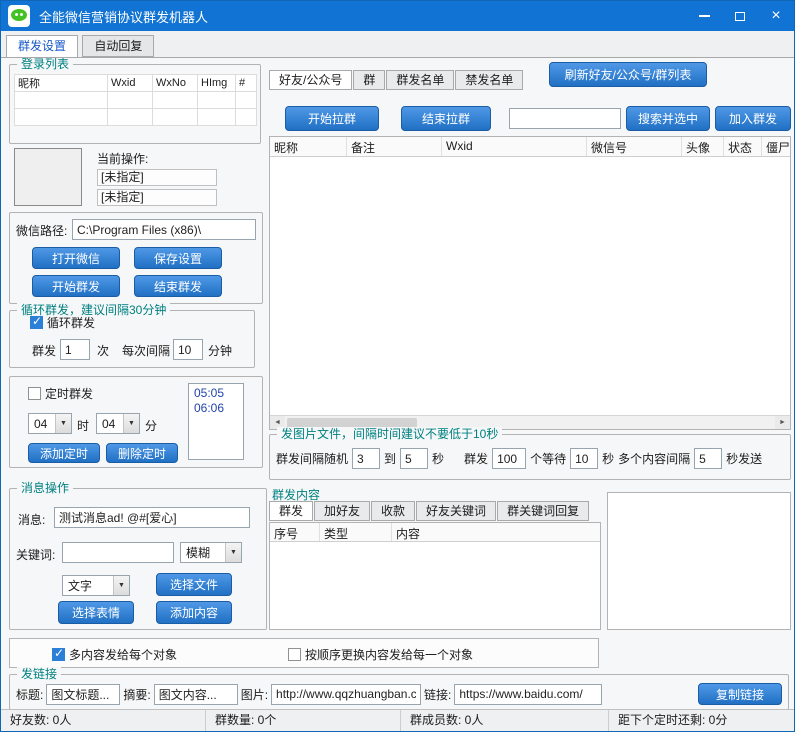 This screenshot has height=732, width=795. What do you see at coordinates (96, 612) in the screenshot?
I see `select-emoji-button: 选择表情` at bounding box center [96, 612].